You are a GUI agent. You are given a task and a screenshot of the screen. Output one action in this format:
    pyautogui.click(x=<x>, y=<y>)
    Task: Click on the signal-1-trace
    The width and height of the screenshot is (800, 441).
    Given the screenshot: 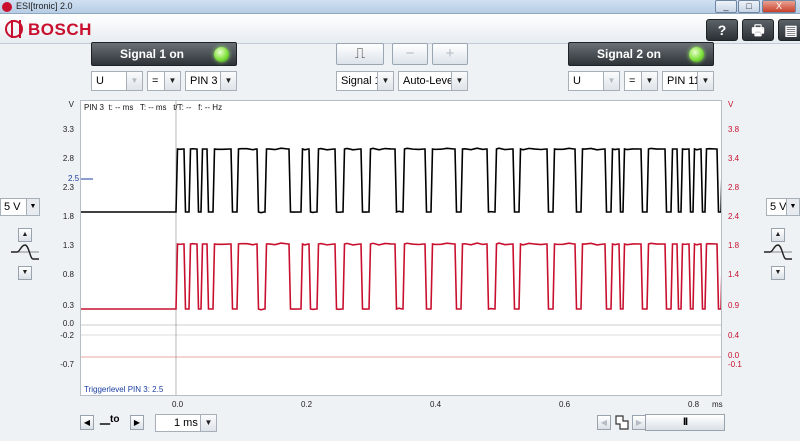 What is the action you would take?
    pyautogui.click(x=401, y=180)
    